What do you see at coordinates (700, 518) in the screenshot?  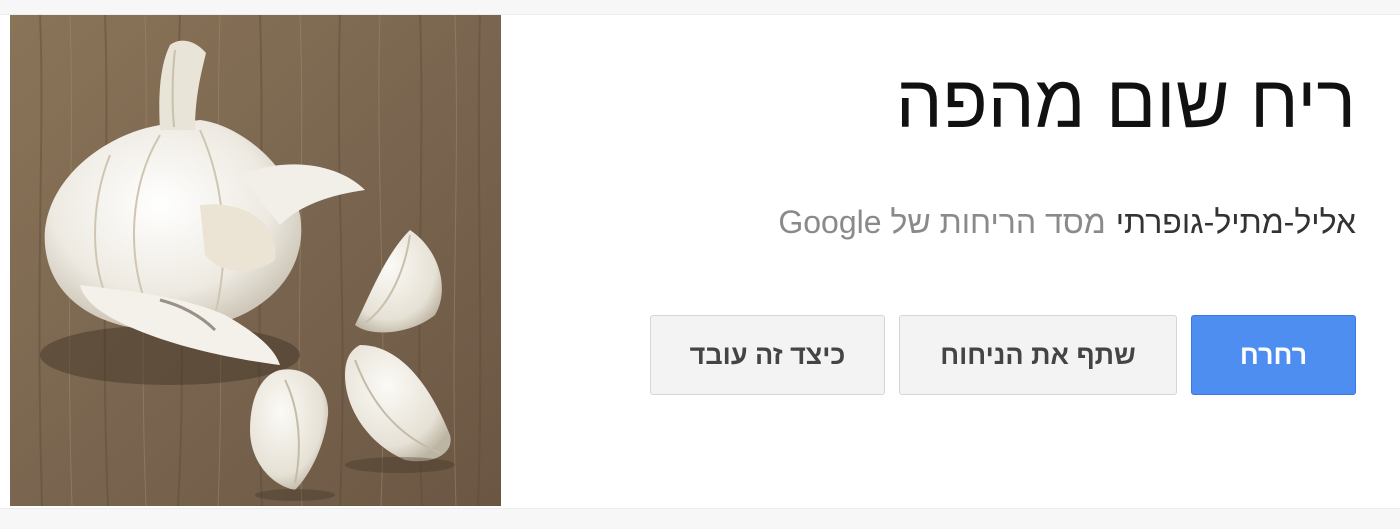 I see `bottom-divider` at bounding box center [700, 518].